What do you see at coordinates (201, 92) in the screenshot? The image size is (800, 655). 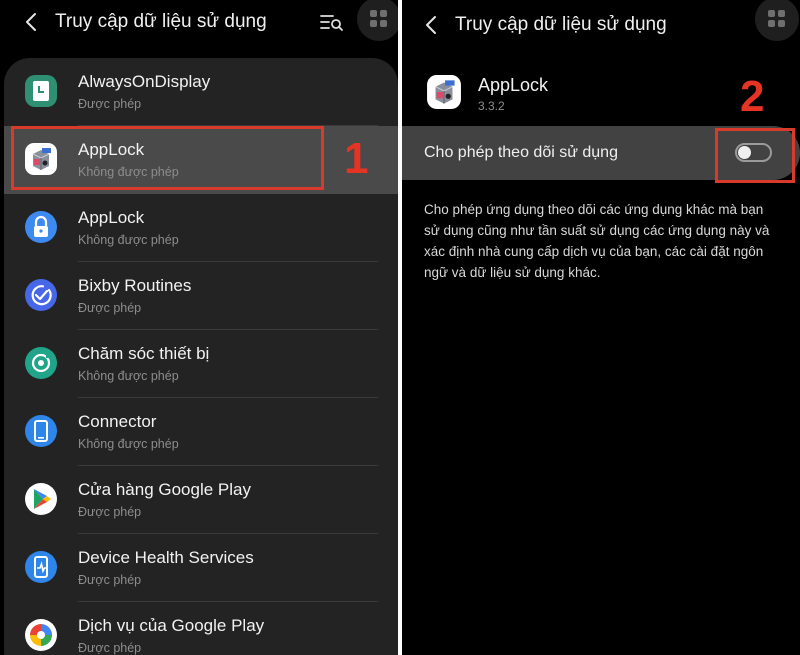 I see `list-item-alwaysondisplay: AlwaysOnDisplay Được phép` at bounding box center [201, 92].